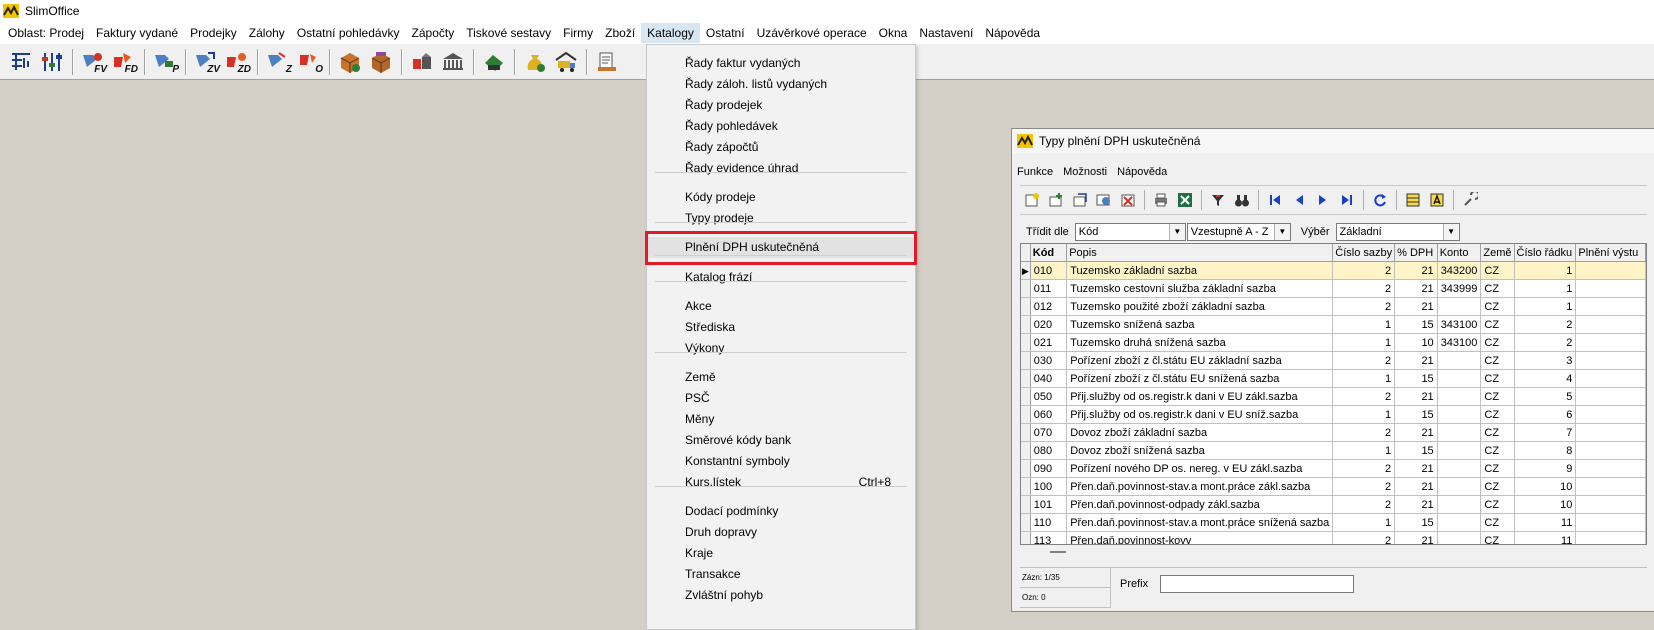  I want to click on toolbar-settings-button, so click(20, 61).